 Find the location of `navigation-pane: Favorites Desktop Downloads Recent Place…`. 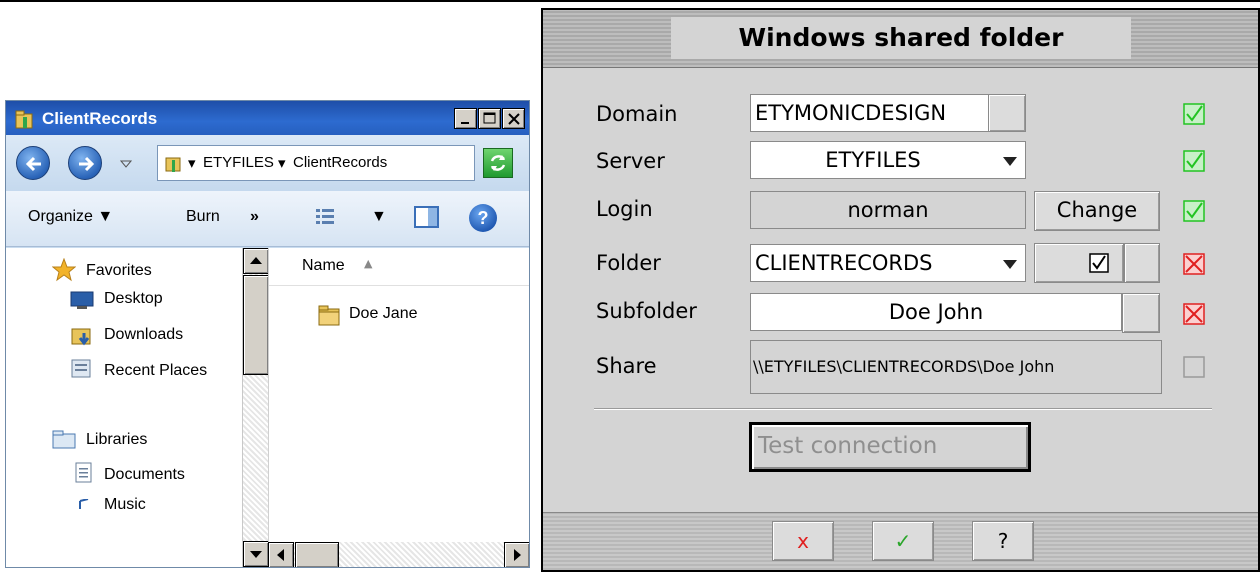

navigation-pane: Favorites Desktop Downloads Recent Place… is located at coordinates (124, 407).